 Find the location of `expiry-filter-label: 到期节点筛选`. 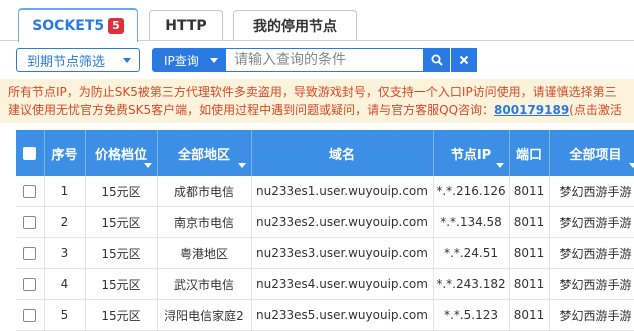

expiry-filter-label: 到期节点筛选 is located at coordinates (66, 60).